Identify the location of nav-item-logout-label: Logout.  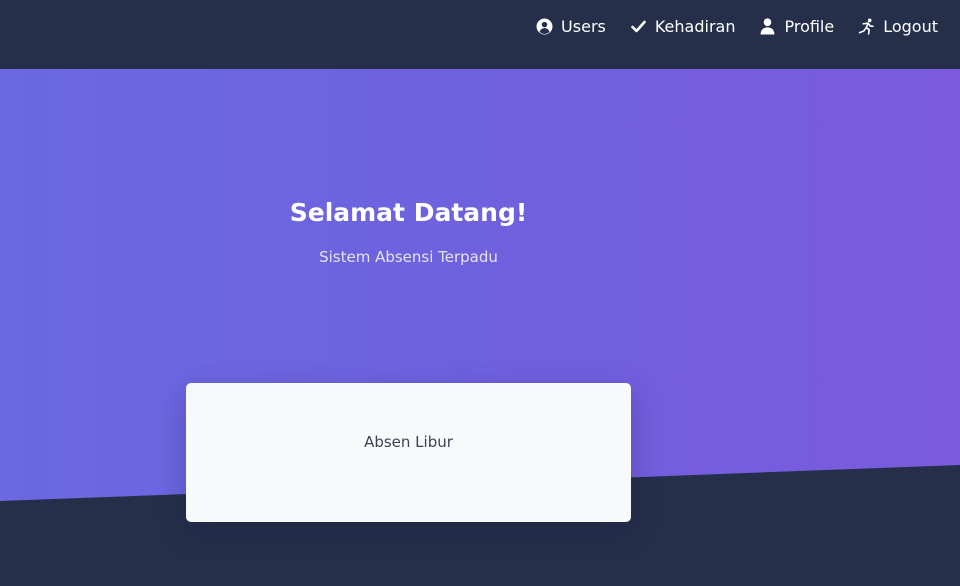
(910, 26).